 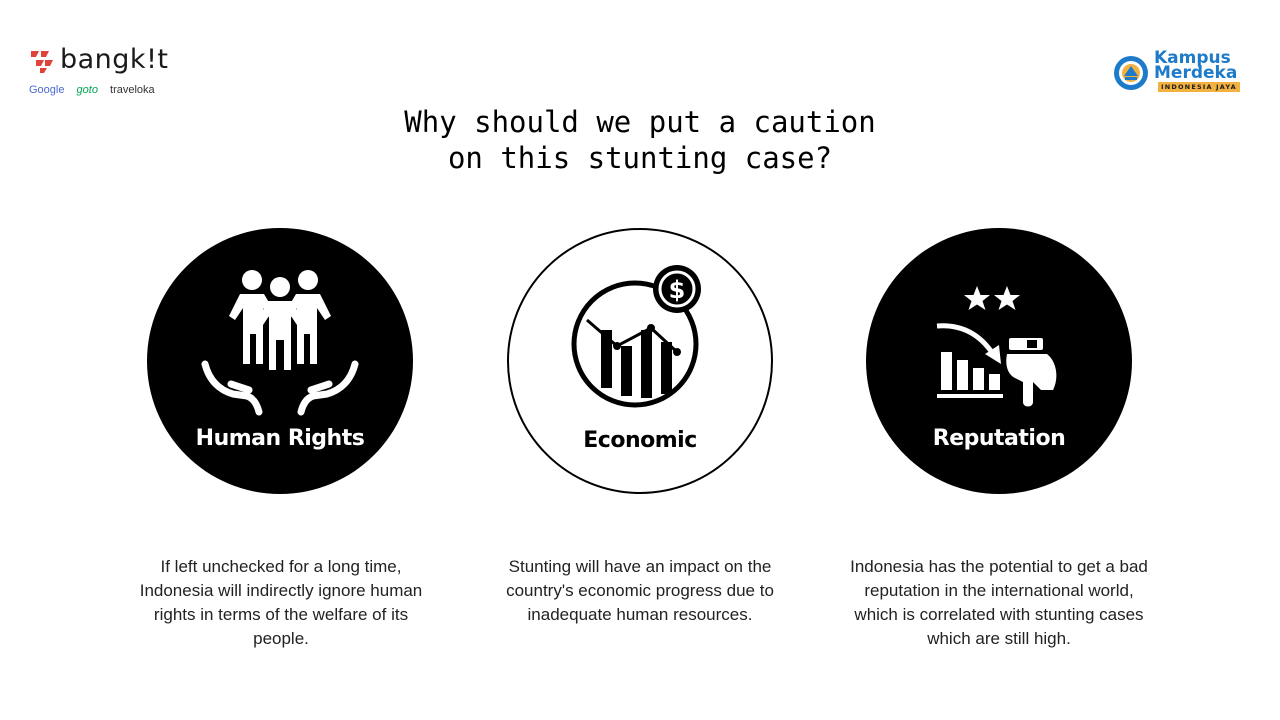 I want to click on tut-wuri-handayani-emblem-icon, so click(x=1131, y=73).